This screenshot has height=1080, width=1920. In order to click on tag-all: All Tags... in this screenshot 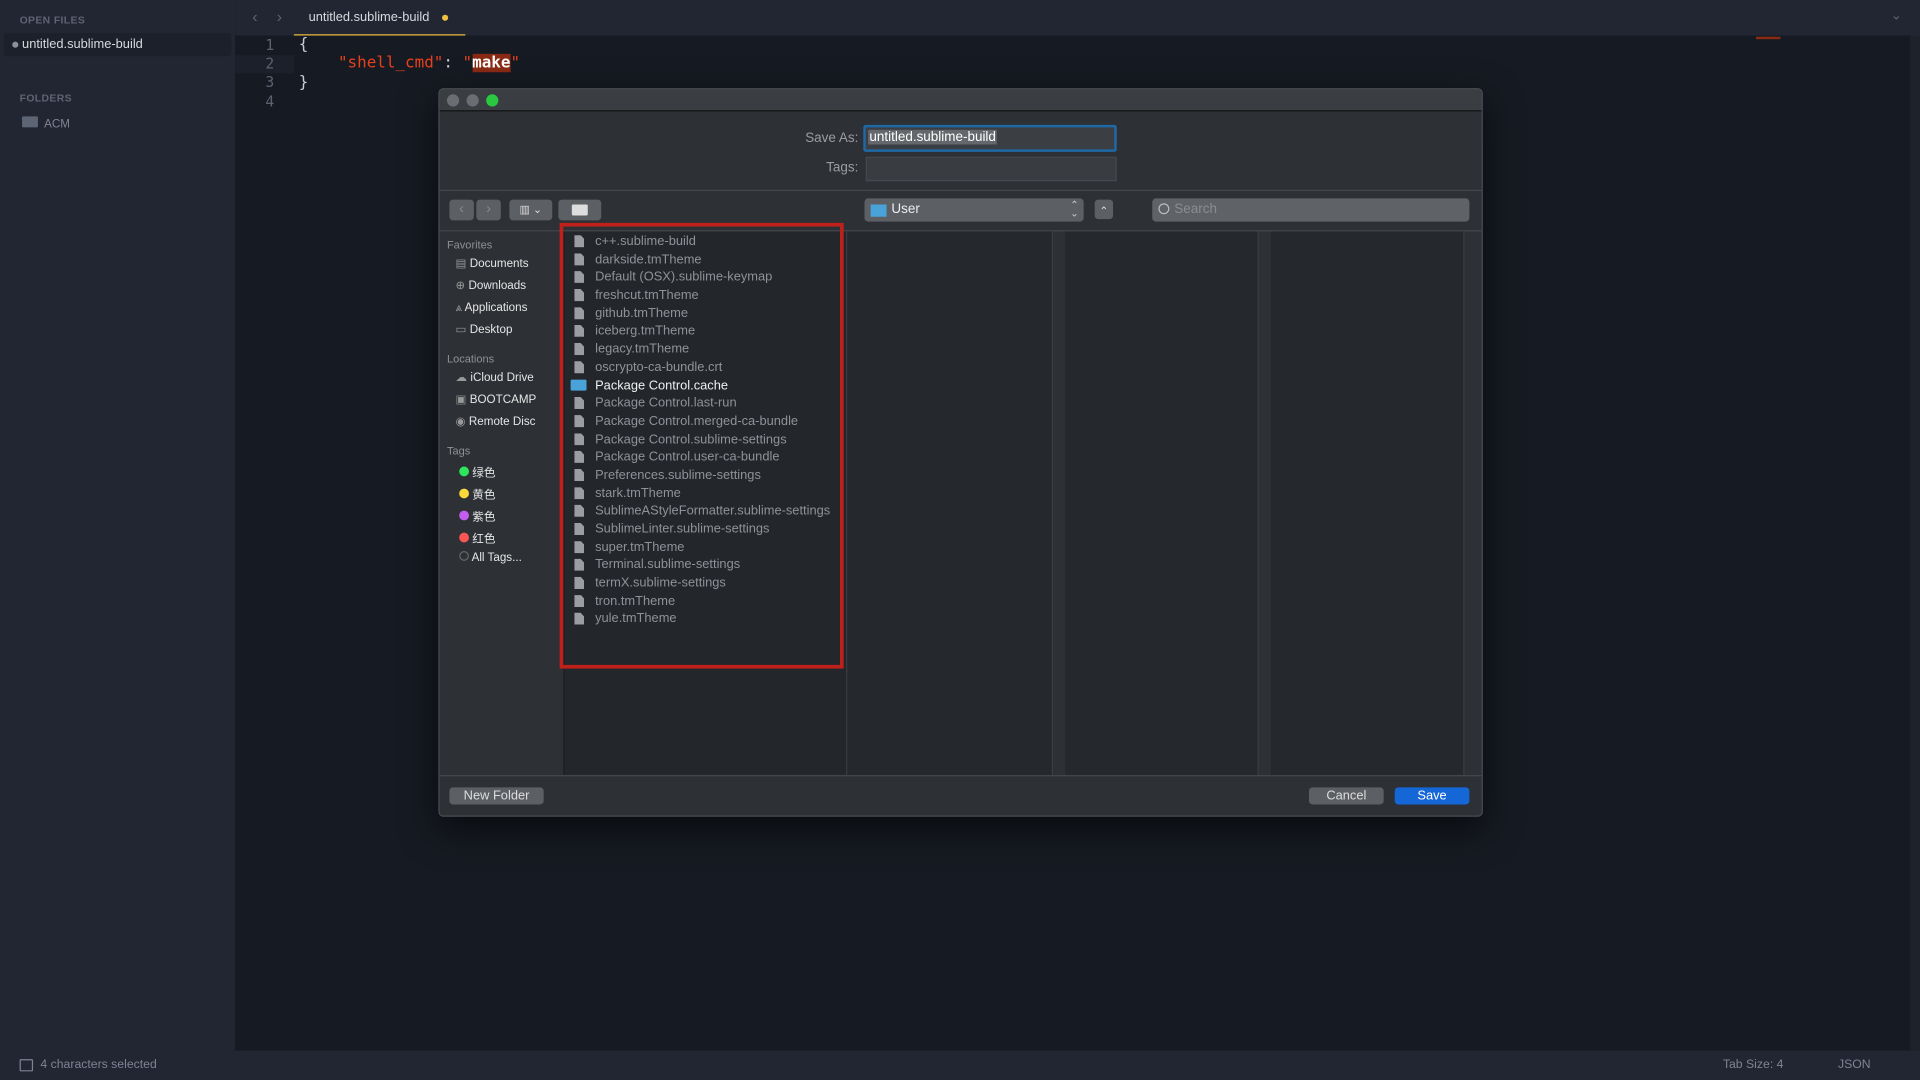, I will do `click(490, 557)`.